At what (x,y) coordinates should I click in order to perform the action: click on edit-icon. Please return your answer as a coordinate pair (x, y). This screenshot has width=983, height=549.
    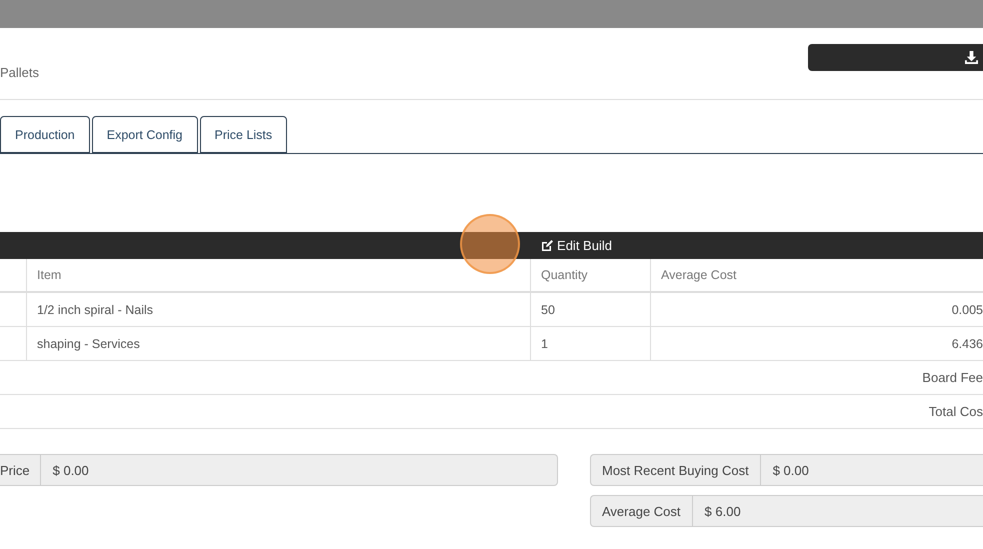
    Looking at the image, I should click on (547, 246).